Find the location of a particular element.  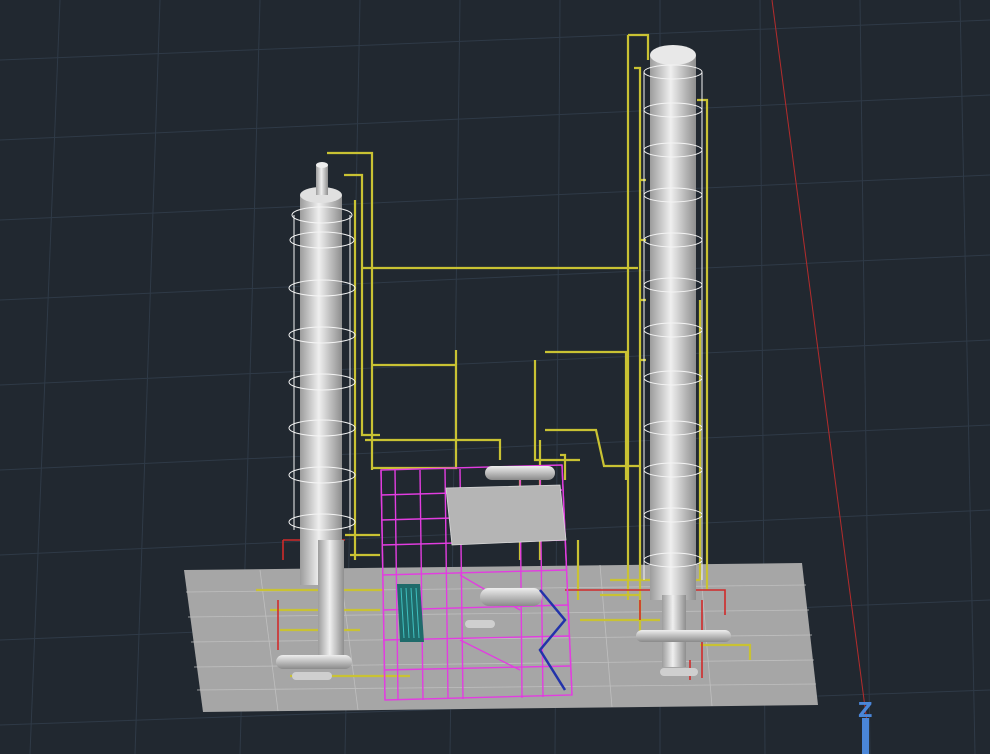

top-drum is located at coordinates (520, 473).